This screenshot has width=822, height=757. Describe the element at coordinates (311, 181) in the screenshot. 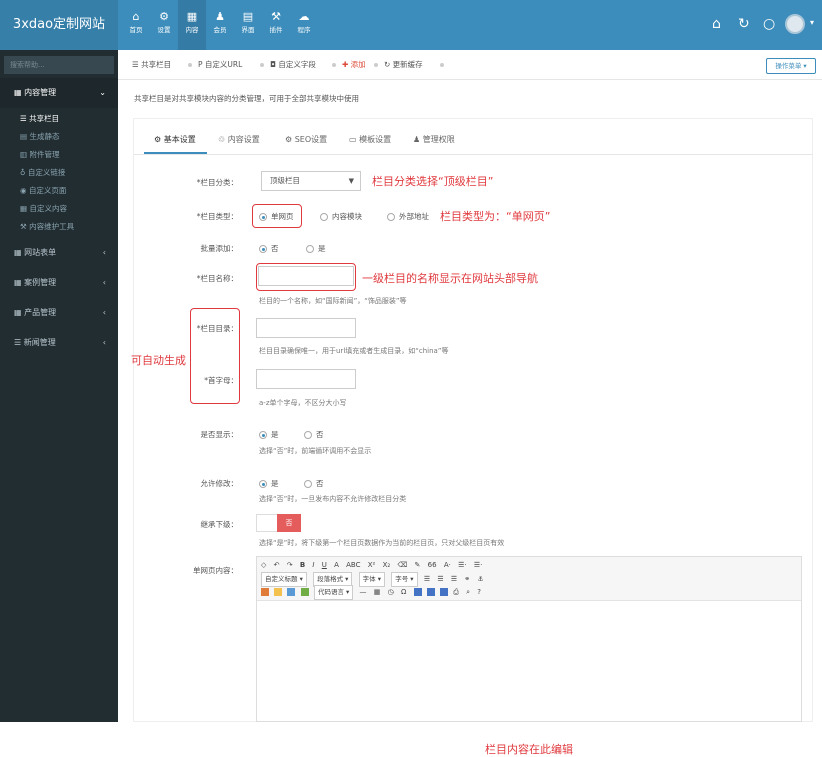

I see `category-select: 顶级栏目 ▼` at that location.